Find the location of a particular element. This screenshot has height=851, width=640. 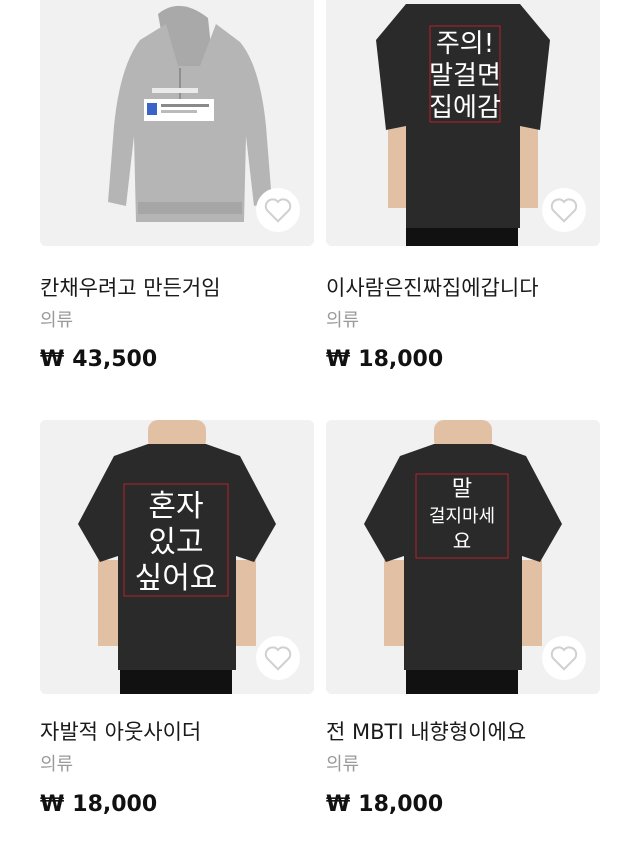

product-image: 주의! 말걸면 집에감 is located at coordinates (463, 123).